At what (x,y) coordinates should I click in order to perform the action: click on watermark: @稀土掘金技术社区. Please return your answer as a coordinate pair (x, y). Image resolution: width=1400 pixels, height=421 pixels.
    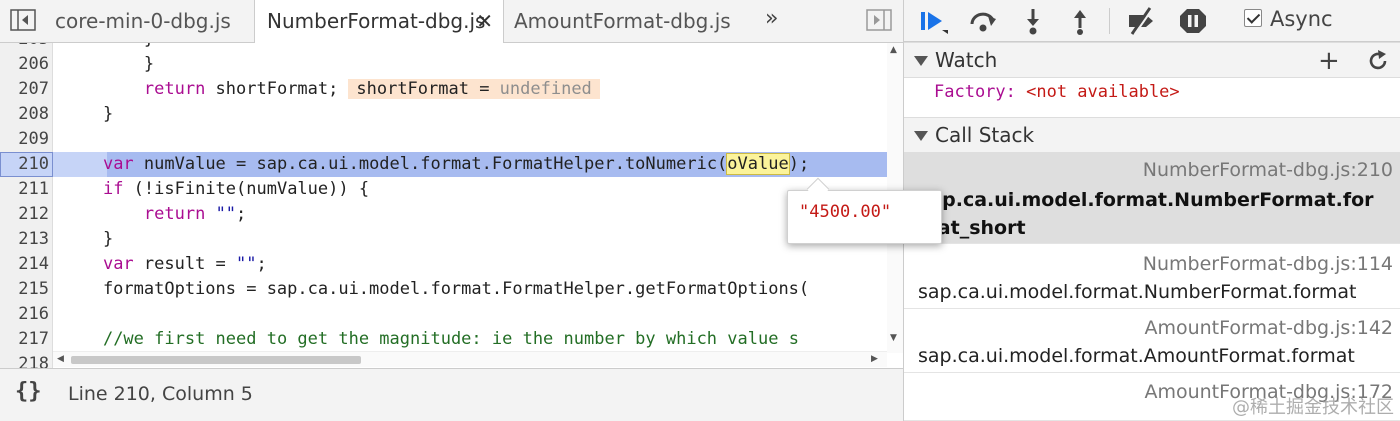
    Looking at the image, I should click on (1313, 407).